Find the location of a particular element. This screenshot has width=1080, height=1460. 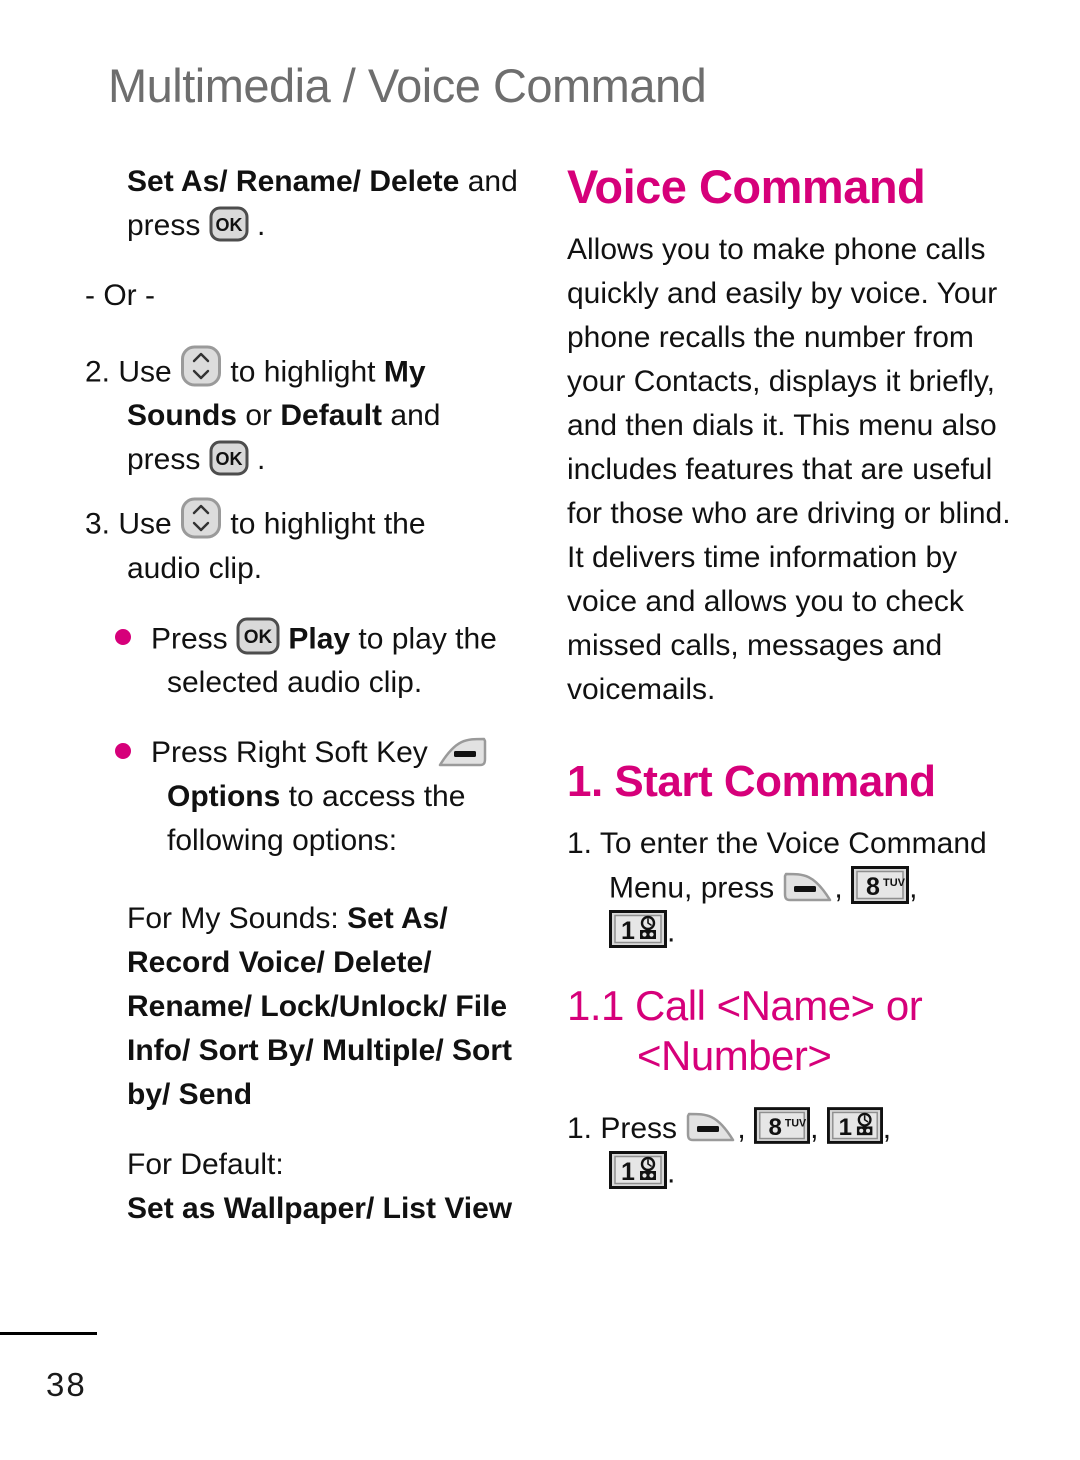

start-command-comma-1: , is located at coordinates (838, 888).